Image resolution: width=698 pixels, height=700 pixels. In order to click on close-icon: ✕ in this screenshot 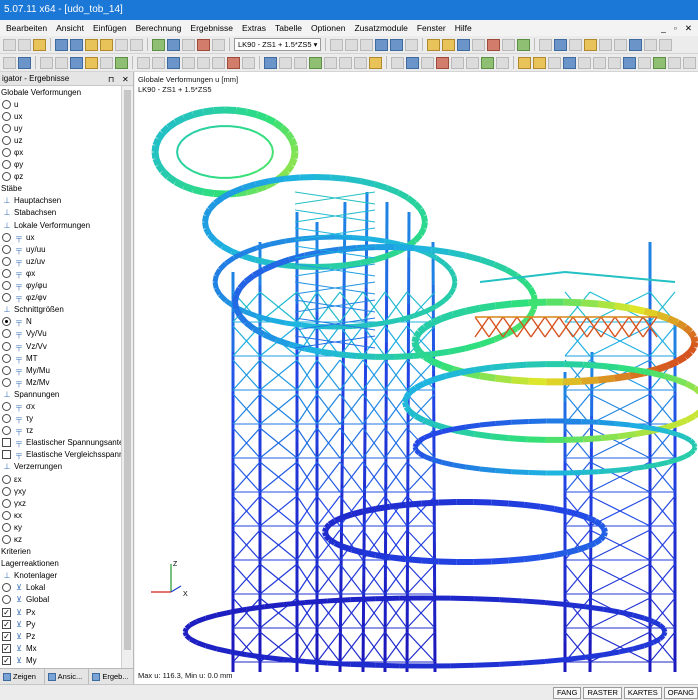, I will do `click(125, 80)`.